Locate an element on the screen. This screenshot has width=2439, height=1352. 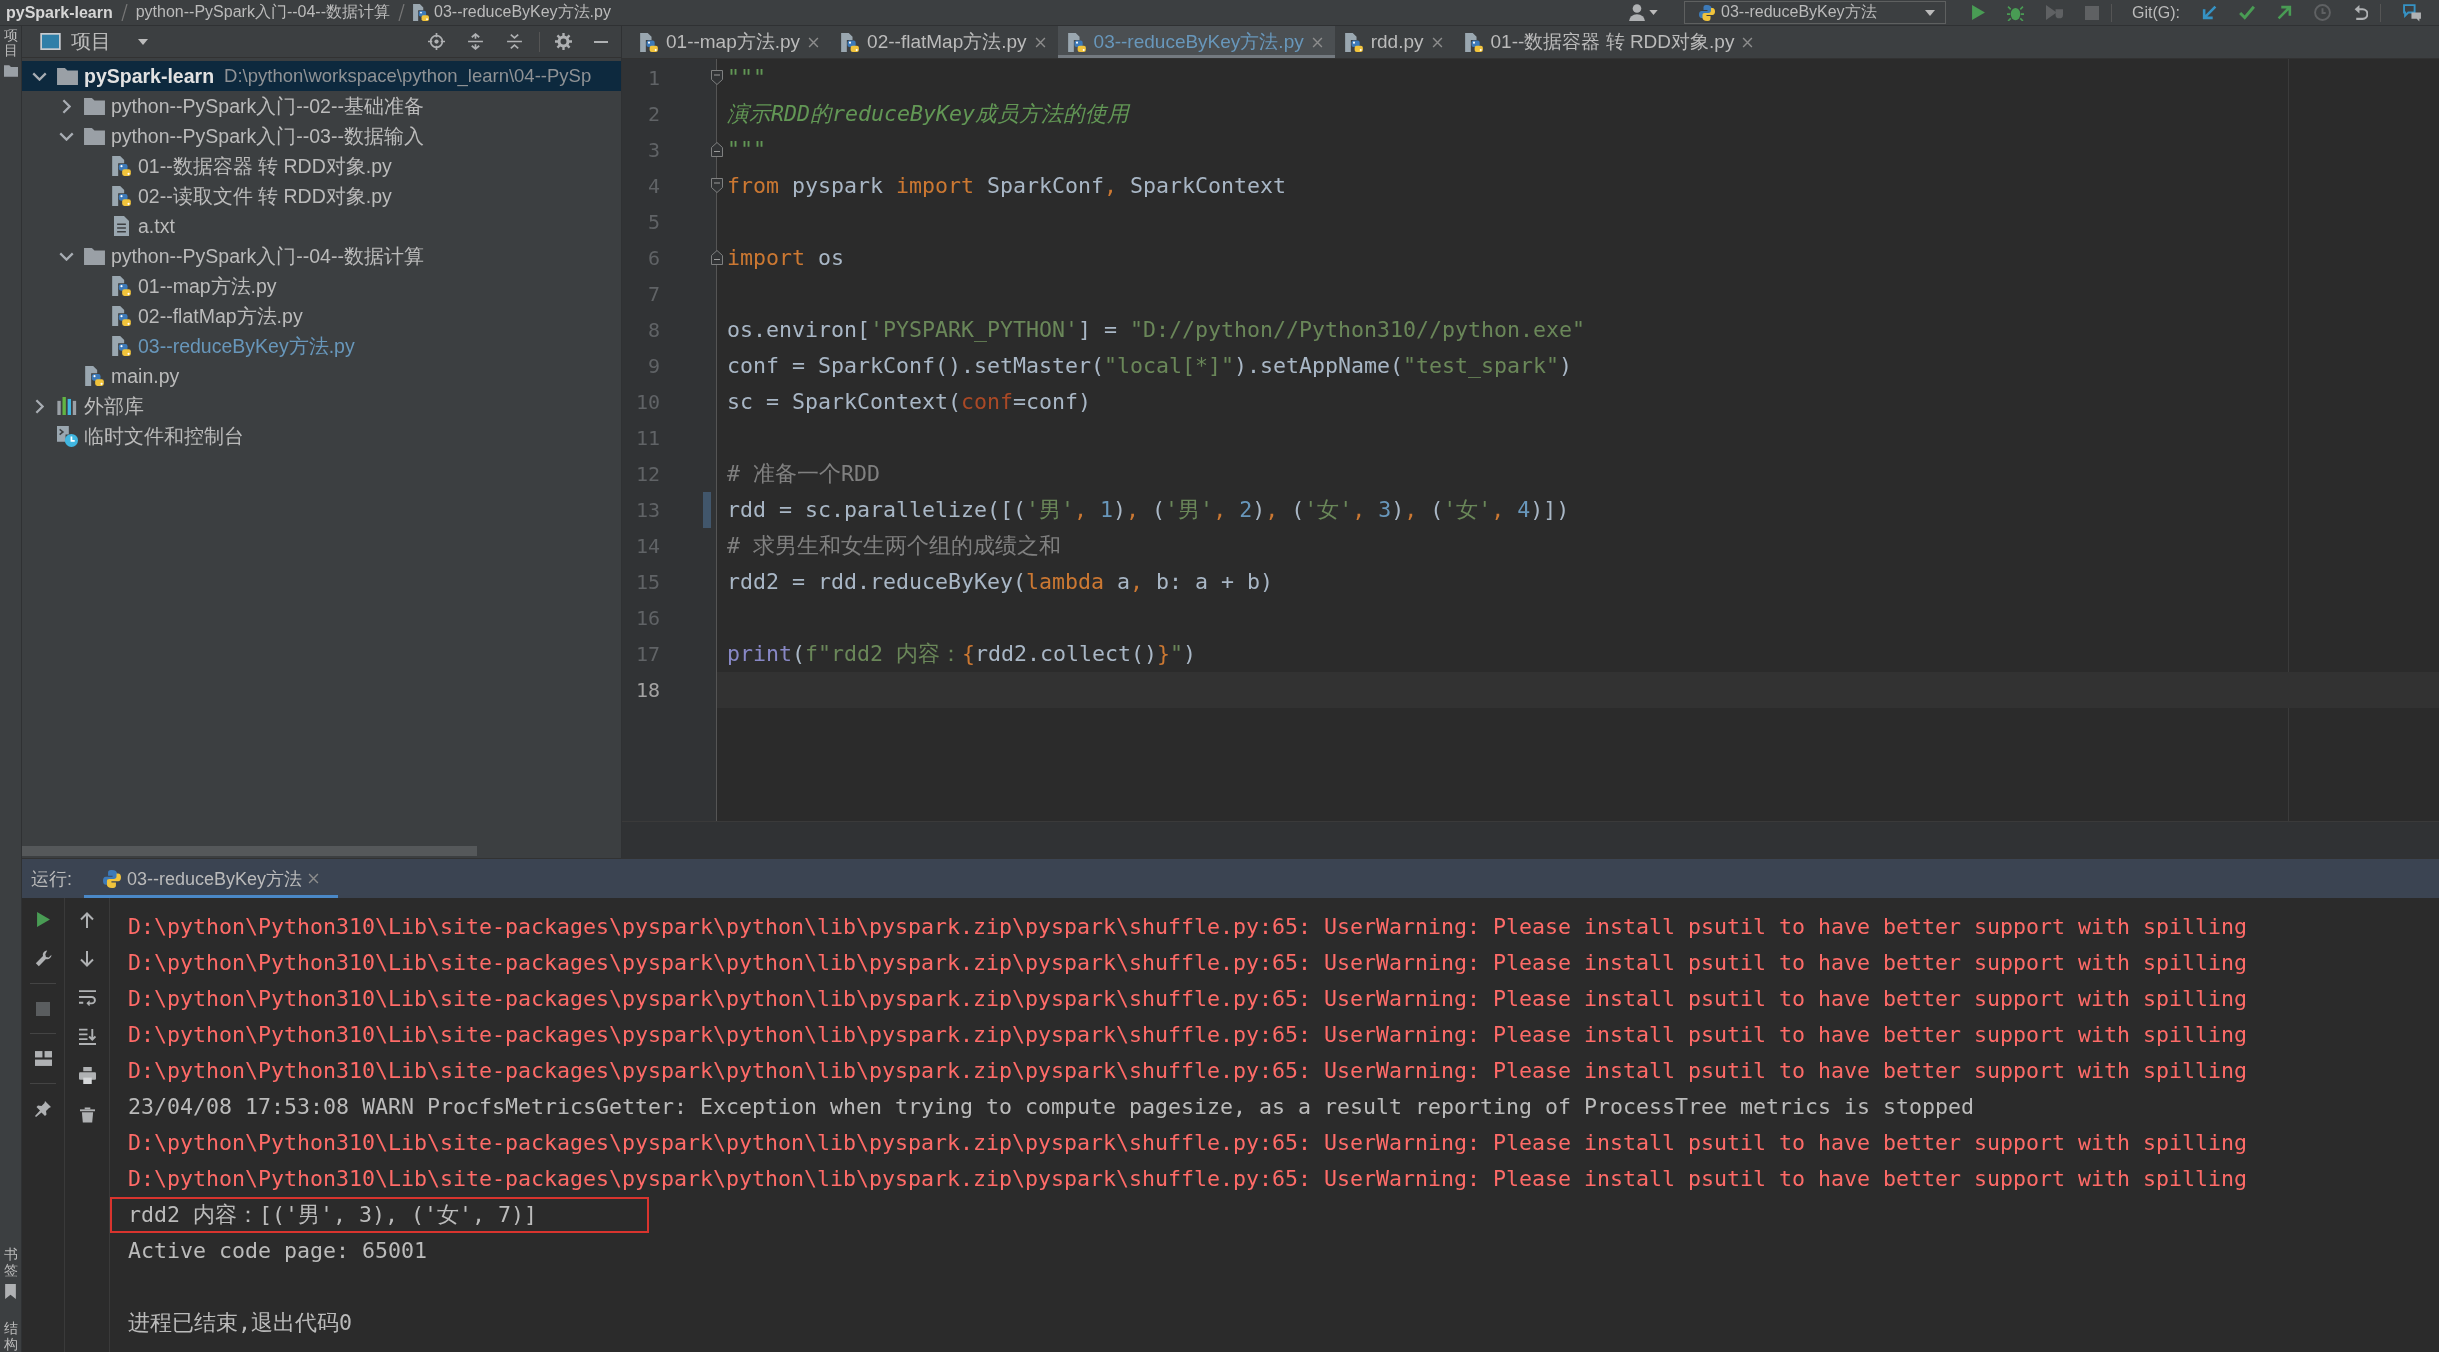
console-line: 23/04/08 17:53:08 WARN ProcfsMetricsGetter: Exception when trying to compute pagesize, as a result reporting of ProcessTree metrics is stopped is located at coordinates (1051, 1107).